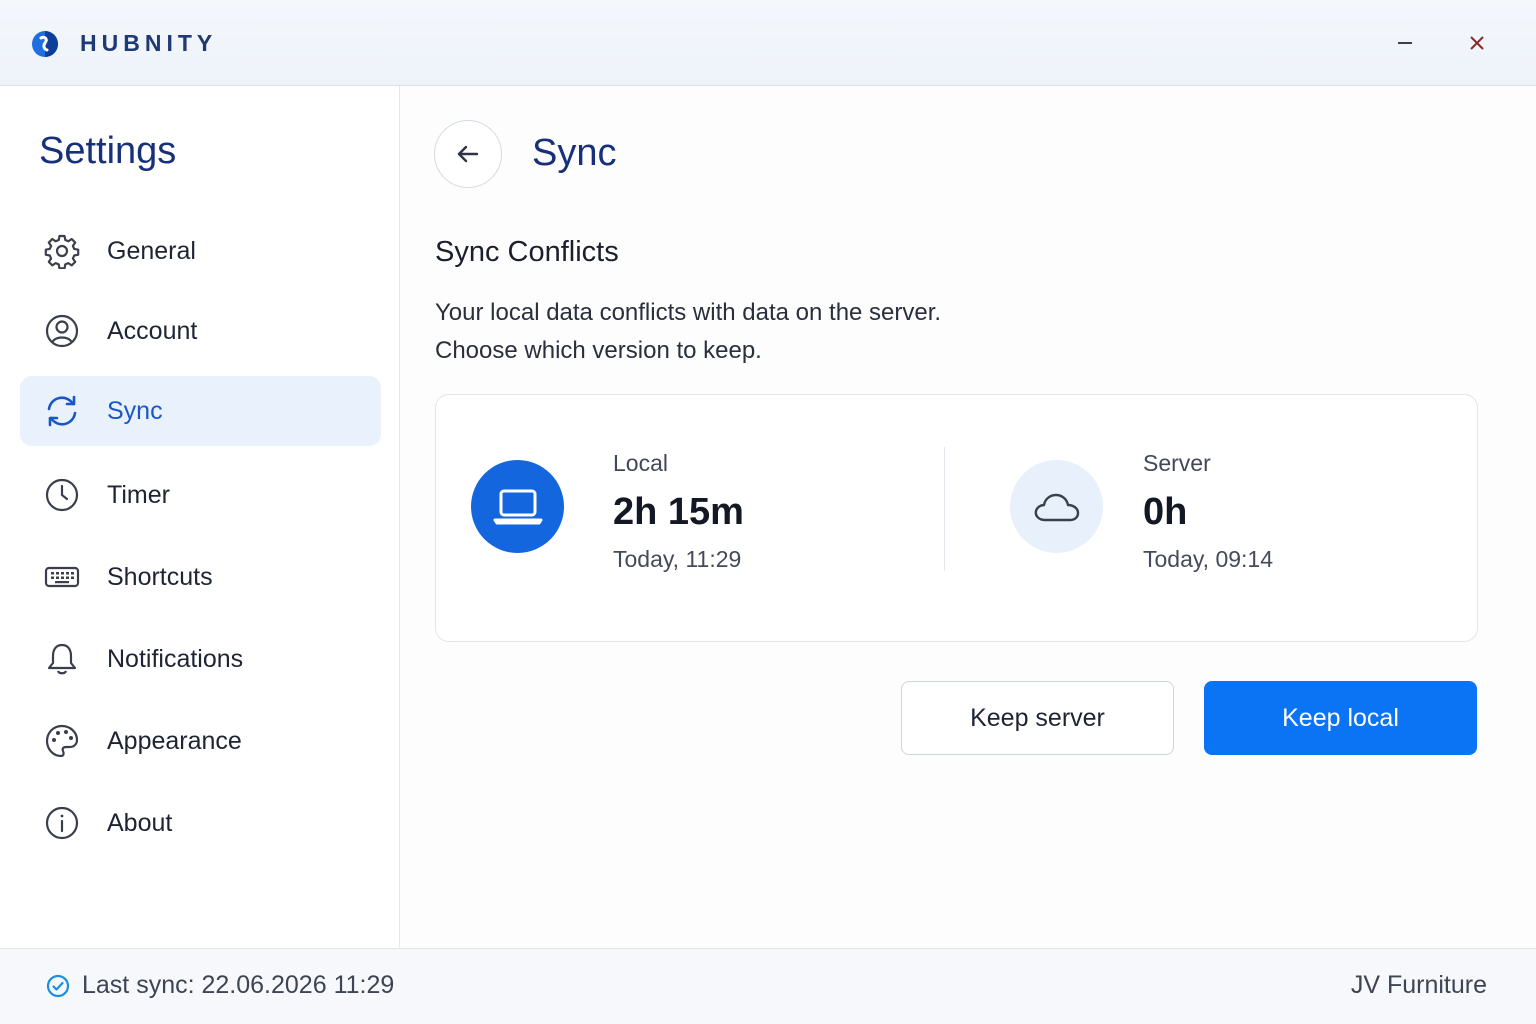 The height and width of the screenshot is (1024, 1536). I want to click on minimize-icon, so click(1405, 43).